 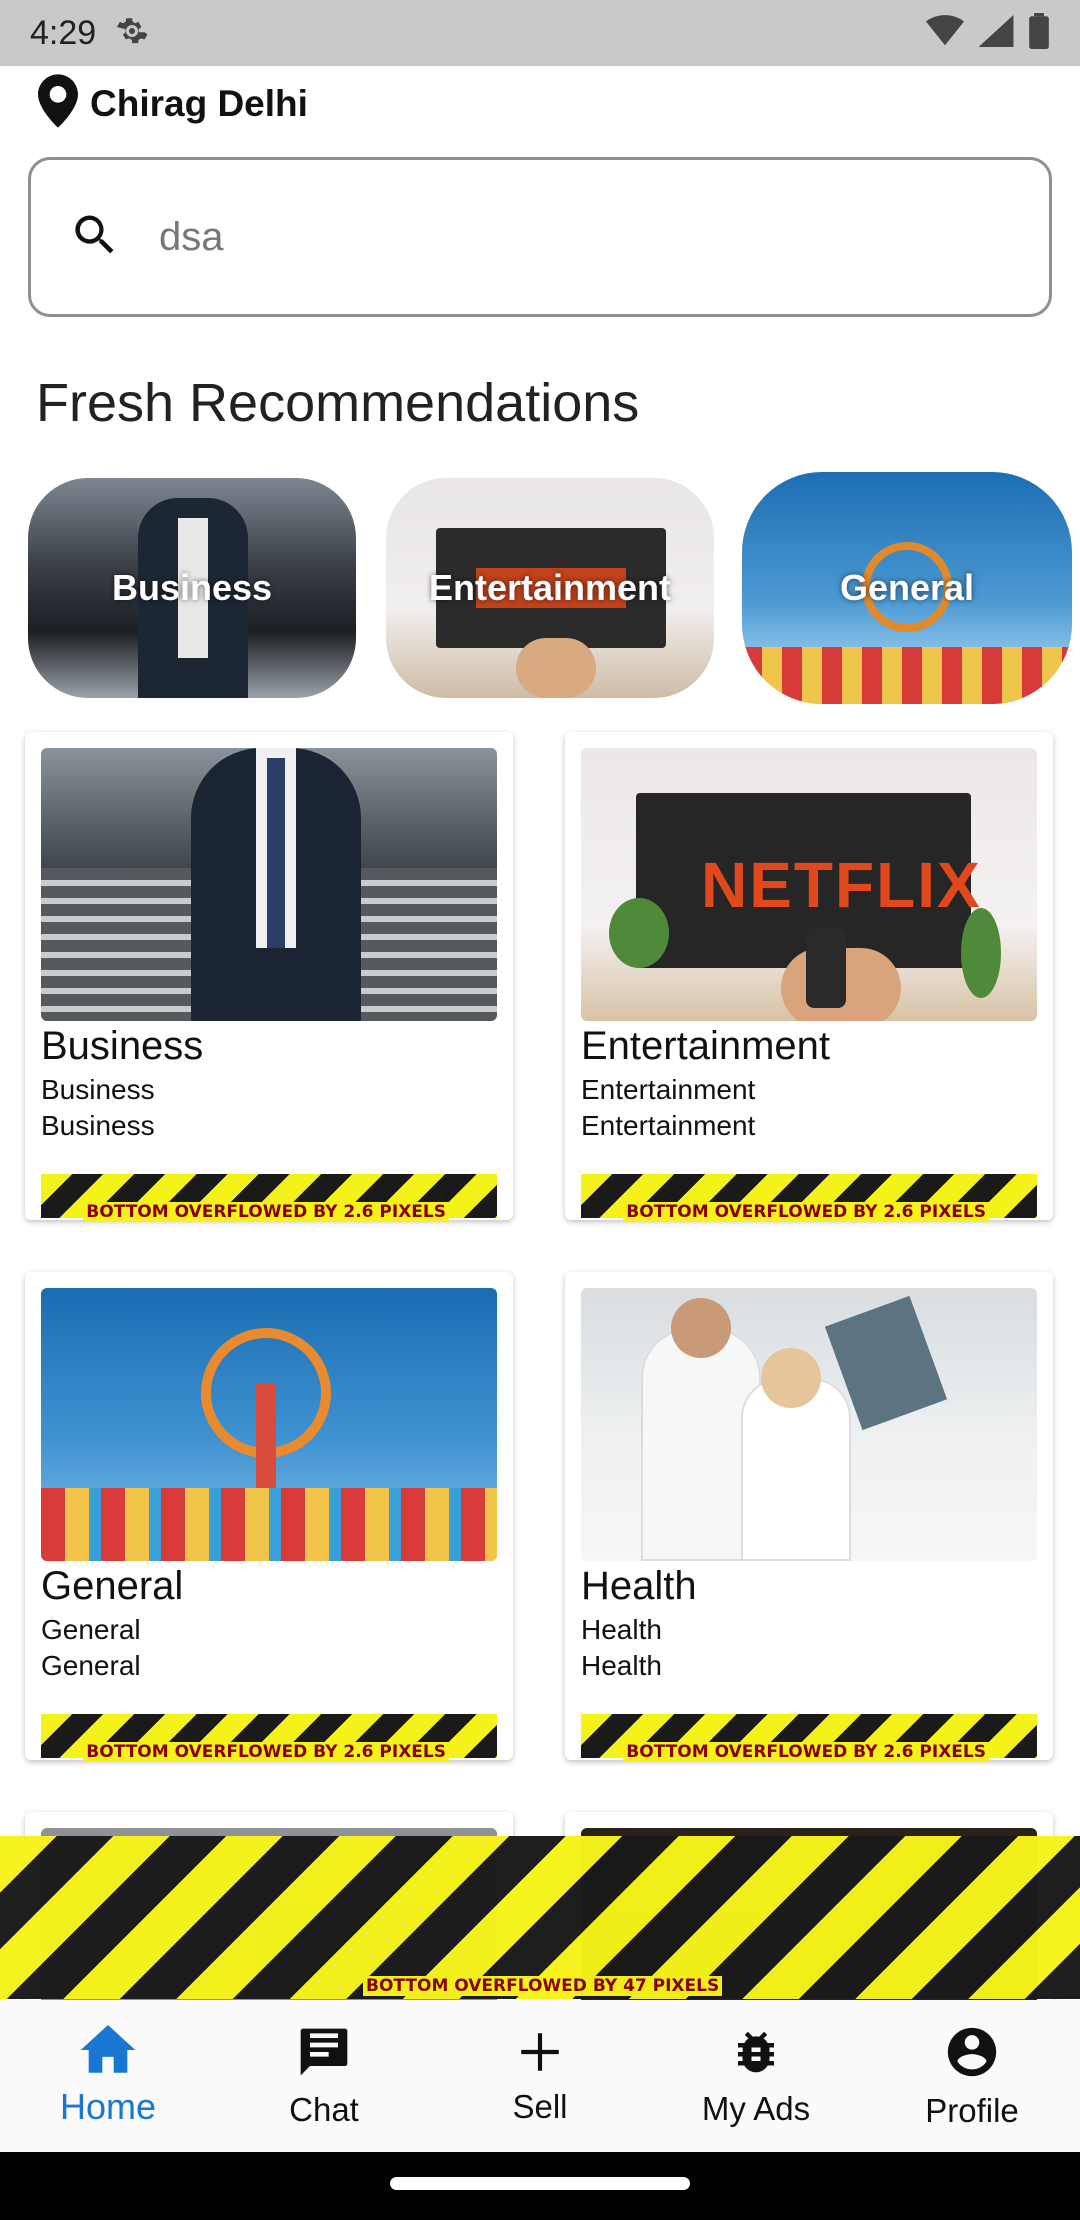 What do you see at coordinates (540, 2054) in the screenshot?
I see `plus-icon` at bounding box center [540, 2054].